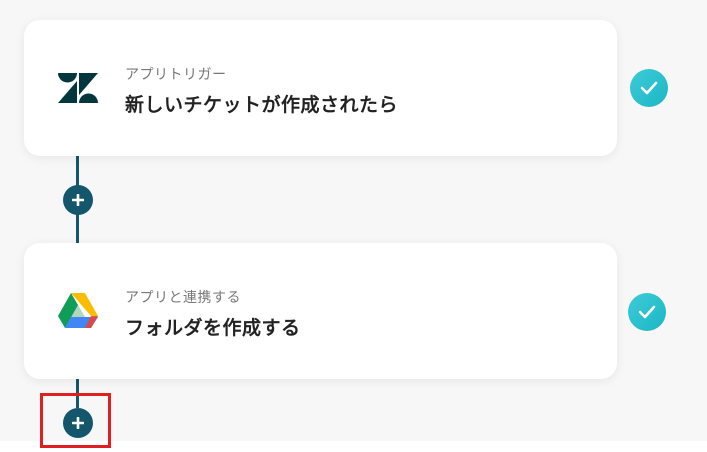 The width and height of the screenshot is (707, 452). Describe the element at coordinates (213, 328) in the screenshot. I see `step-title: フォルダを作成する` at that location.